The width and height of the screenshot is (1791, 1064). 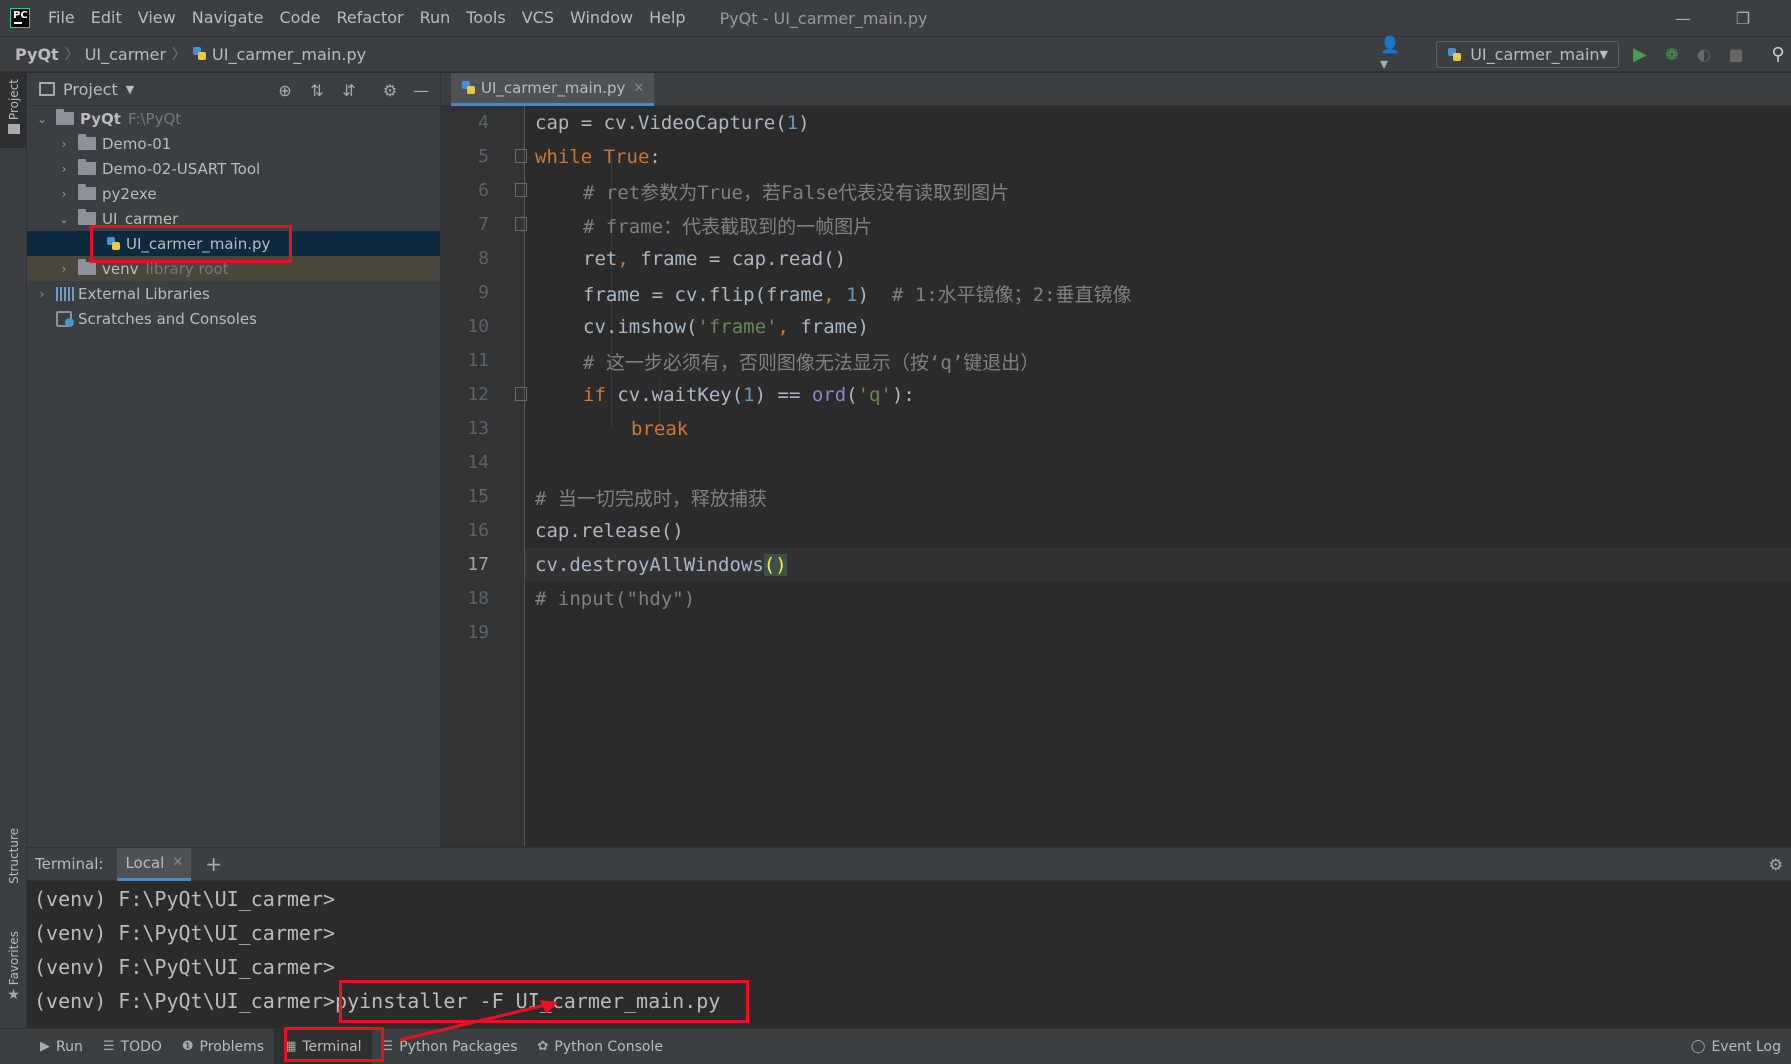 I want to click on menu-help: Help, so click(x=667, y=18).